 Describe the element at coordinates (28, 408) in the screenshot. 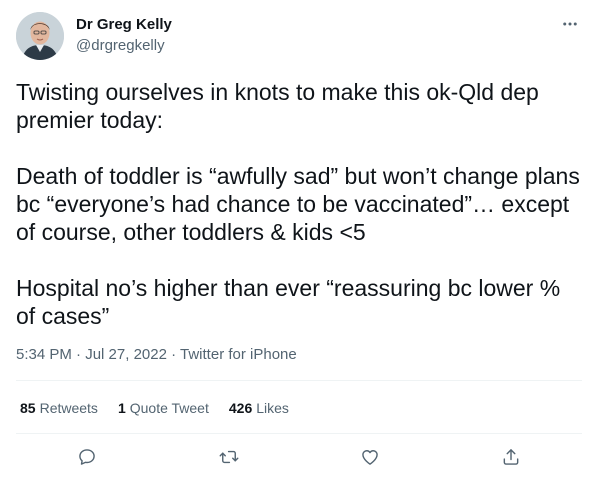

I see `retweets-count: 85` at that location.